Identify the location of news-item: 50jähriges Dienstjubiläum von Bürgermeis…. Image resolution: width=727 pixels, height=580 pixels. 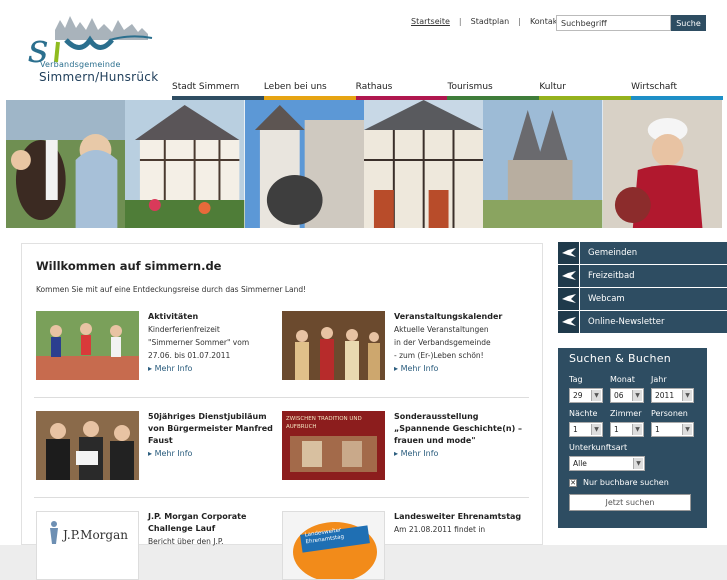
(158, 446).